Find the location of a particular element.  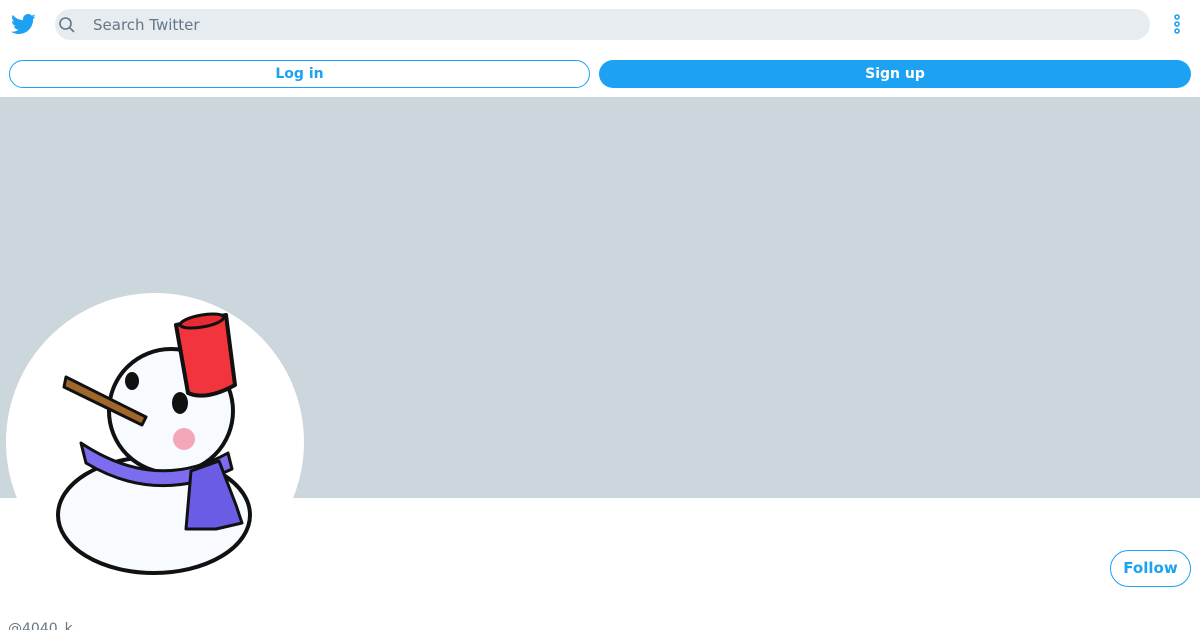

twitter-bird-icon is located at coordinates (23, 24).